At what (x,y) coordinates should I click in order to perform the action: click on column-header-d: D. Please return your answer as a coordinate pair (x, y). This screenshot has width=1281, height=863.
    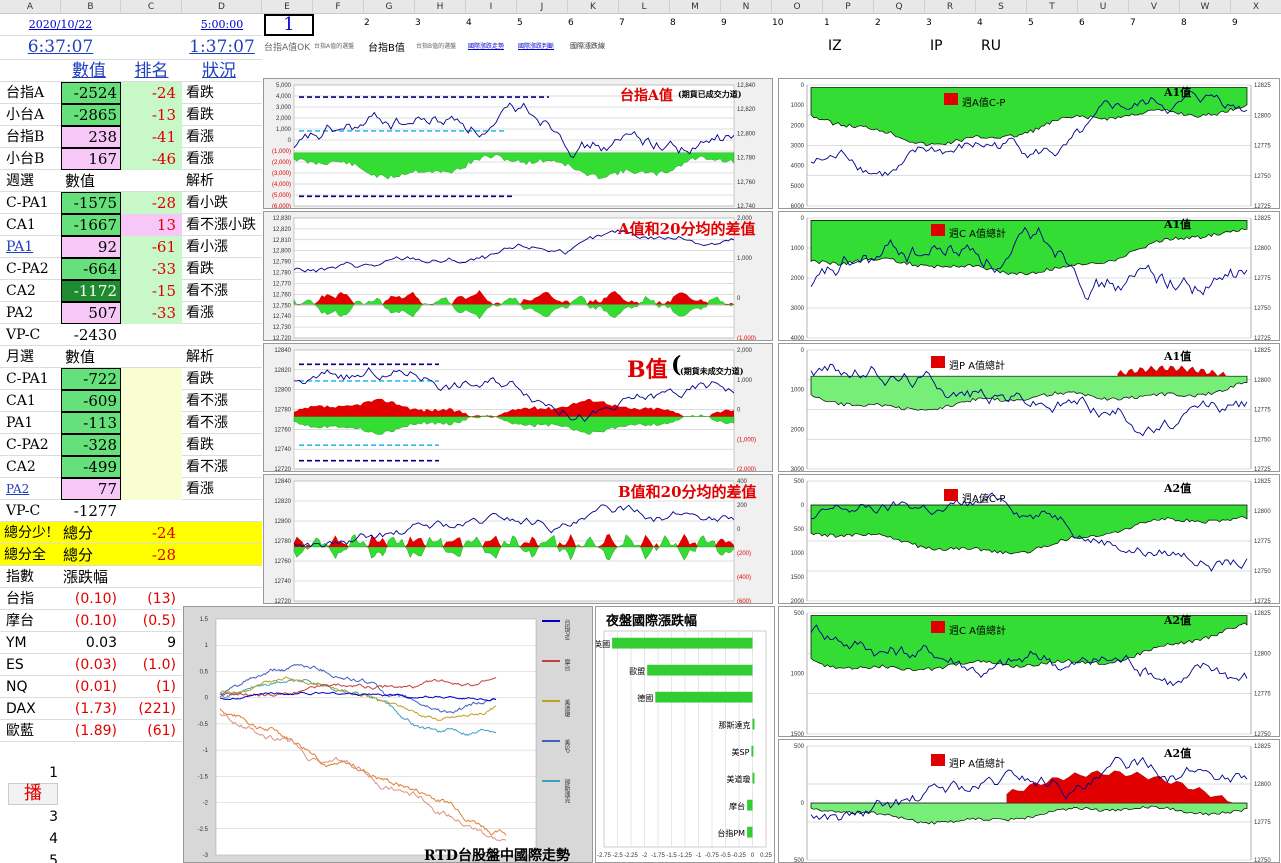
    Looking at the image, I should click on (222, 7).